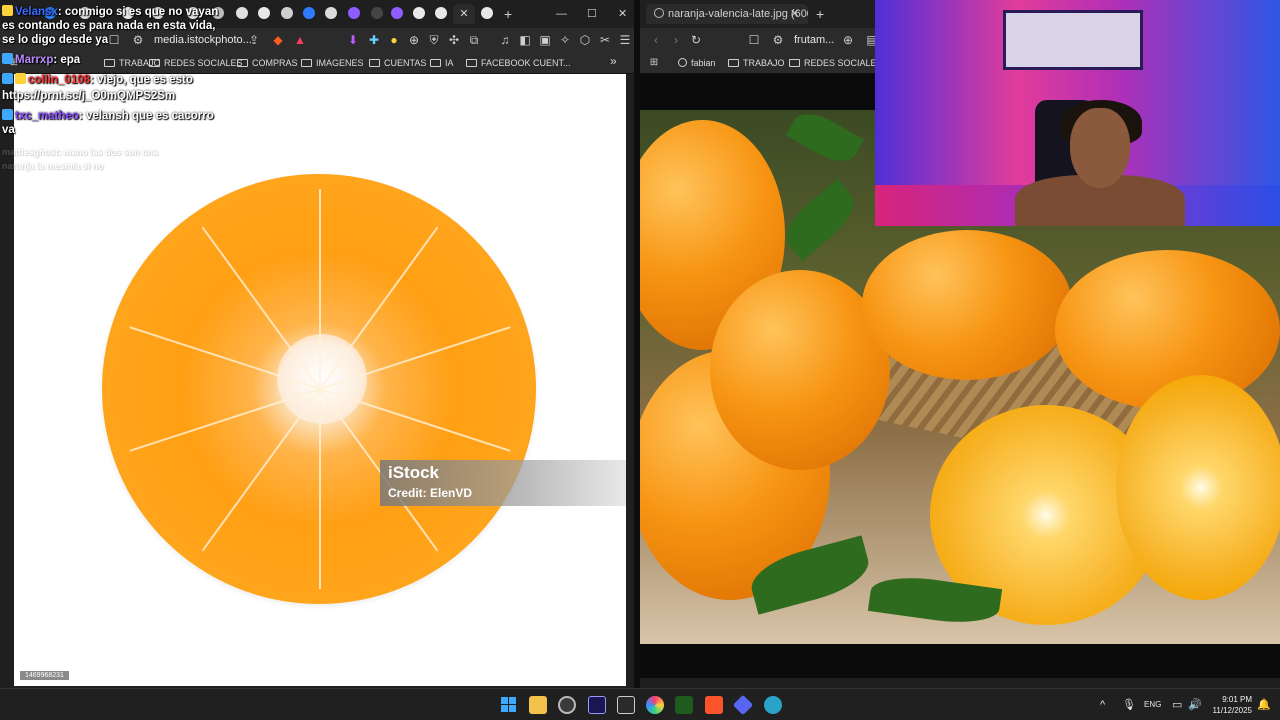 This screenshot has width=1280, height=720. Describe the element at coordinates (773, 705) in the screenshot. I see `globe-app-icon` at that location.